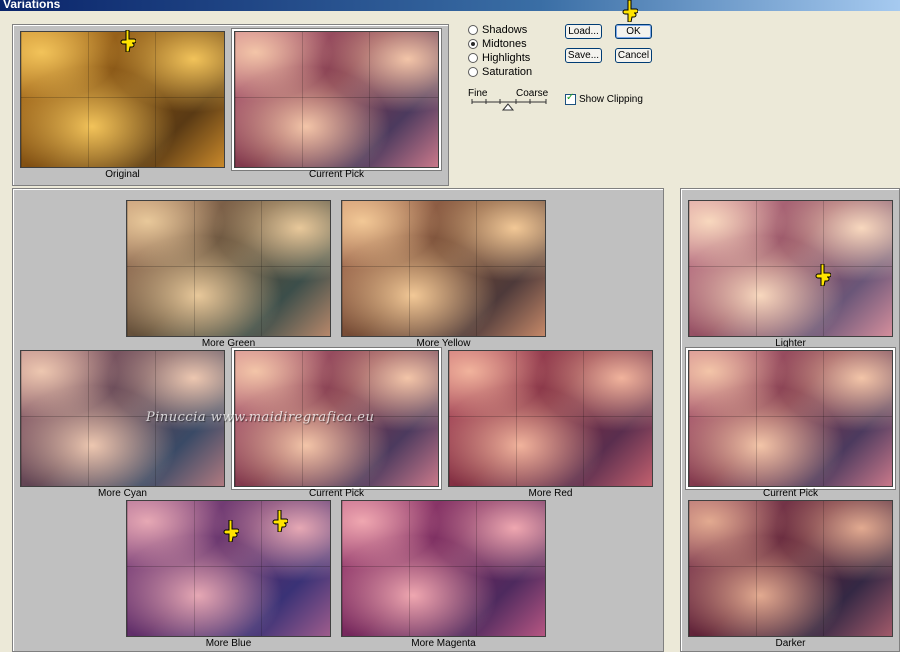 The image size is (900, 652). What do you see at coordinates (450, 5) in the screenshot?
I see `title-bar: Variations` at bounding box center [450, 5].